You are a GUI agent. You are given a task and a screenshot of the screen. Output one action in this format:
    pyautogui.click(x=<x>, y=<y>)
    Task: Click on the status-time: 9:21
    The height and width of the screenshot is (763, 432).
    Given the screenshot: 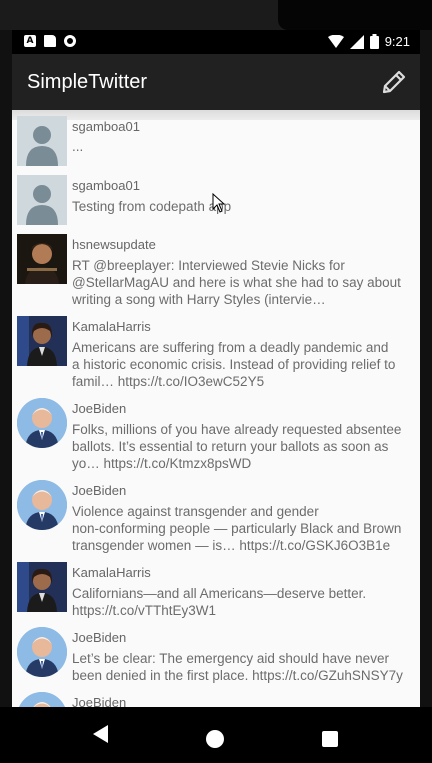 What is the action you would take?
    pyautogui.click(x=397, y=41)
    